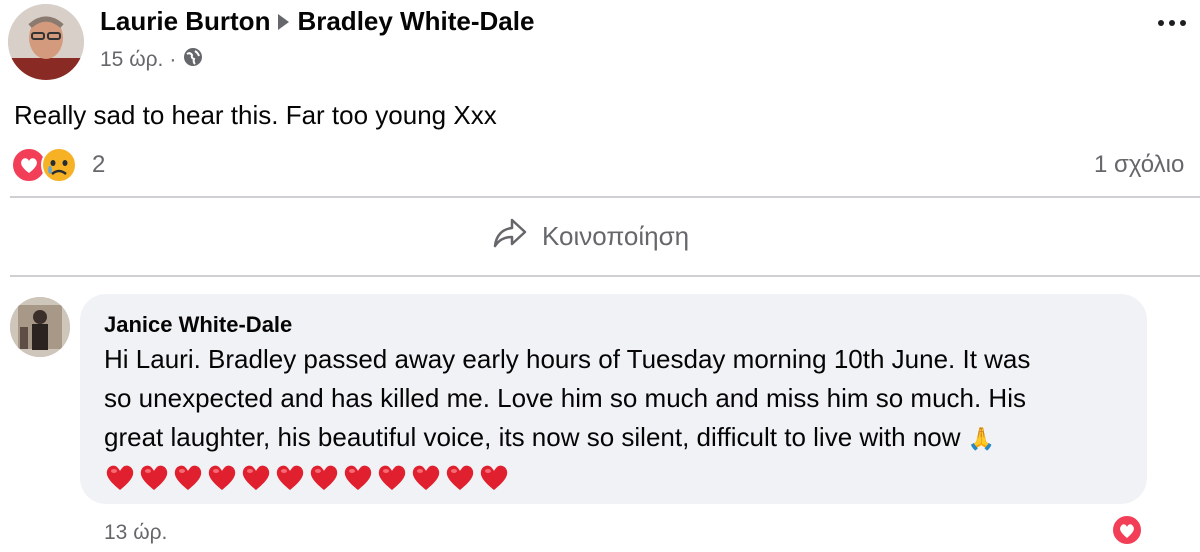  What do you see at coordinates (131, 60) in the screenshot?
I see `post-time: 15 ώρ.` at bounding box center [131, 60].